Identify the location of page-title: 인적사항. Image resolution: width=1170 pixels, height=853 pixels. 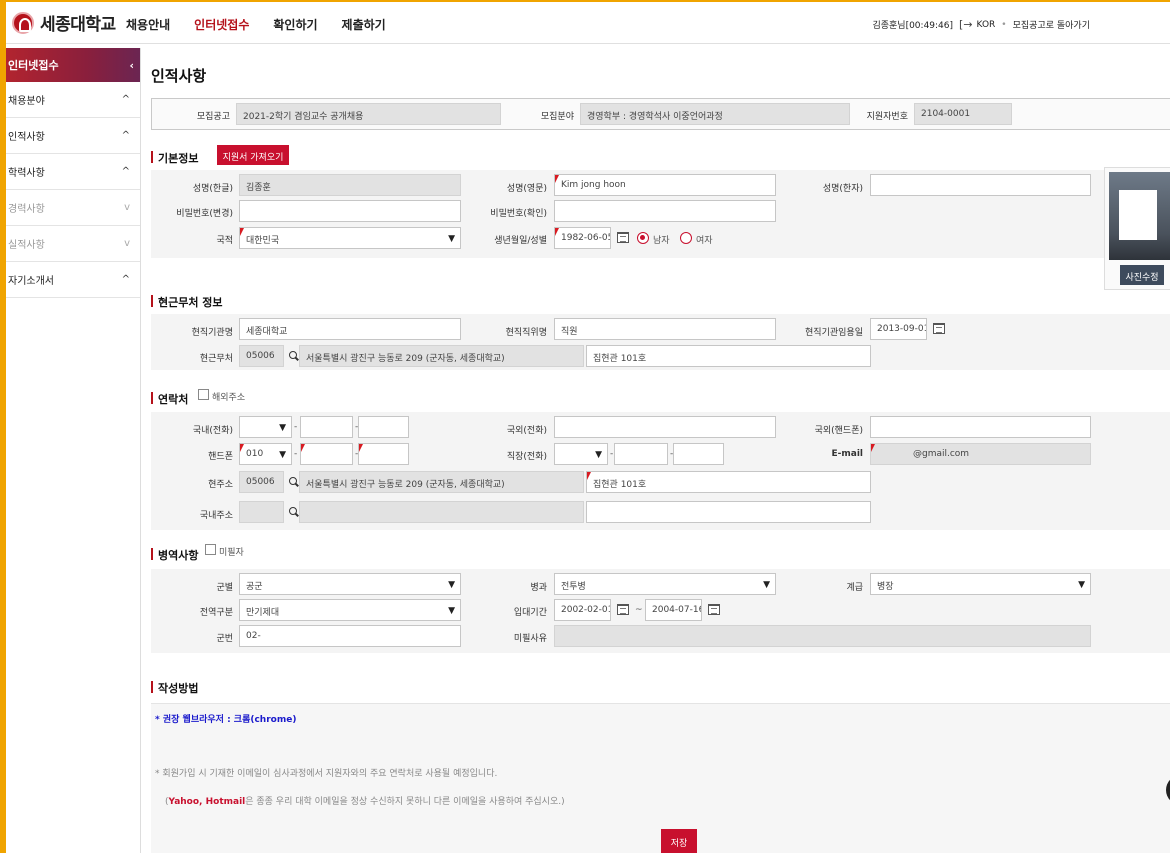
(179, 76).